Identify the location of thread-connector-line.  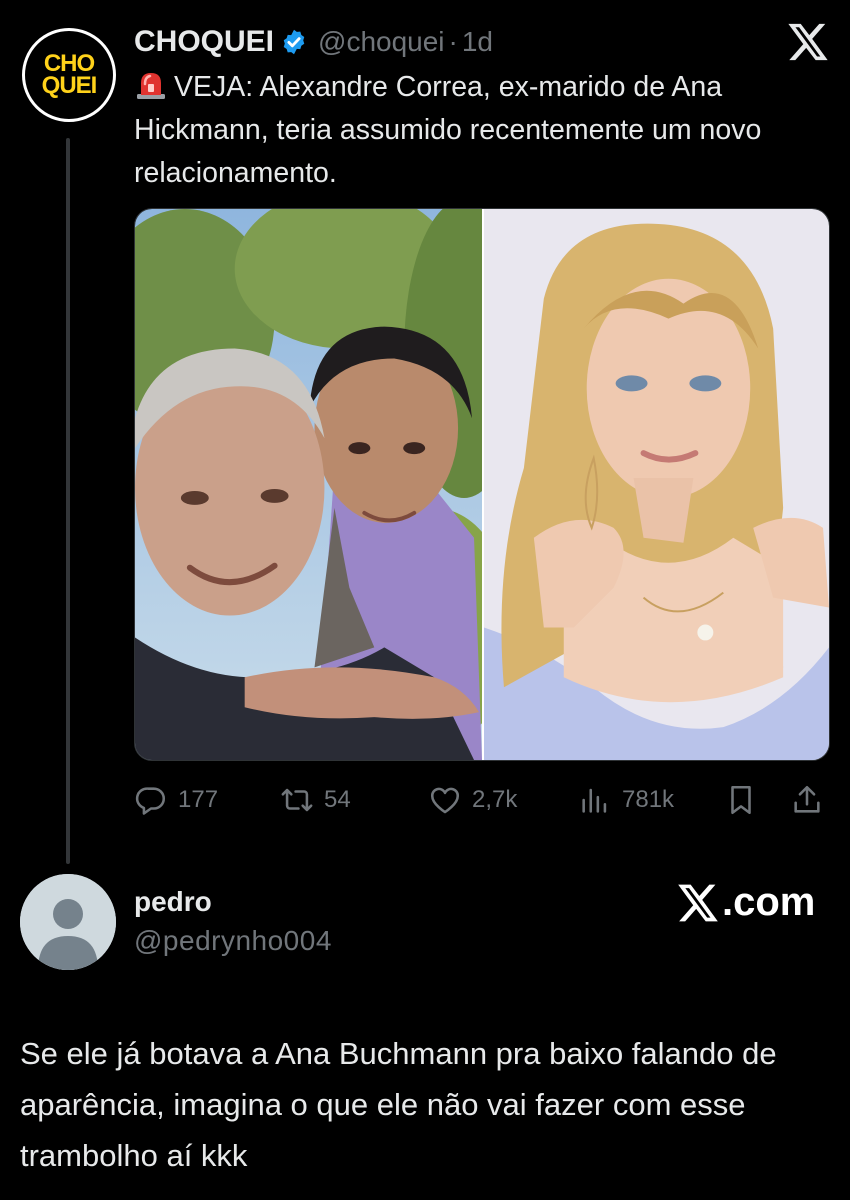
(68, 501).